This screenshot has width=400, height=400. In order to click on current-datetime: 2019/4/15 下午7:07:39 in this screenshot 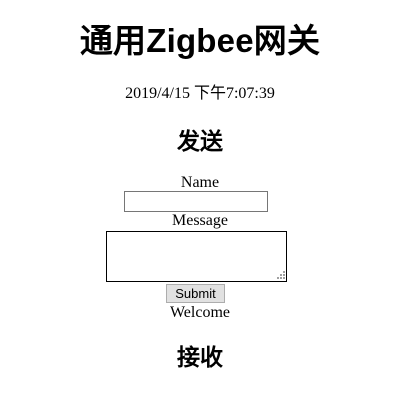, I will do `click(200, 93)`.